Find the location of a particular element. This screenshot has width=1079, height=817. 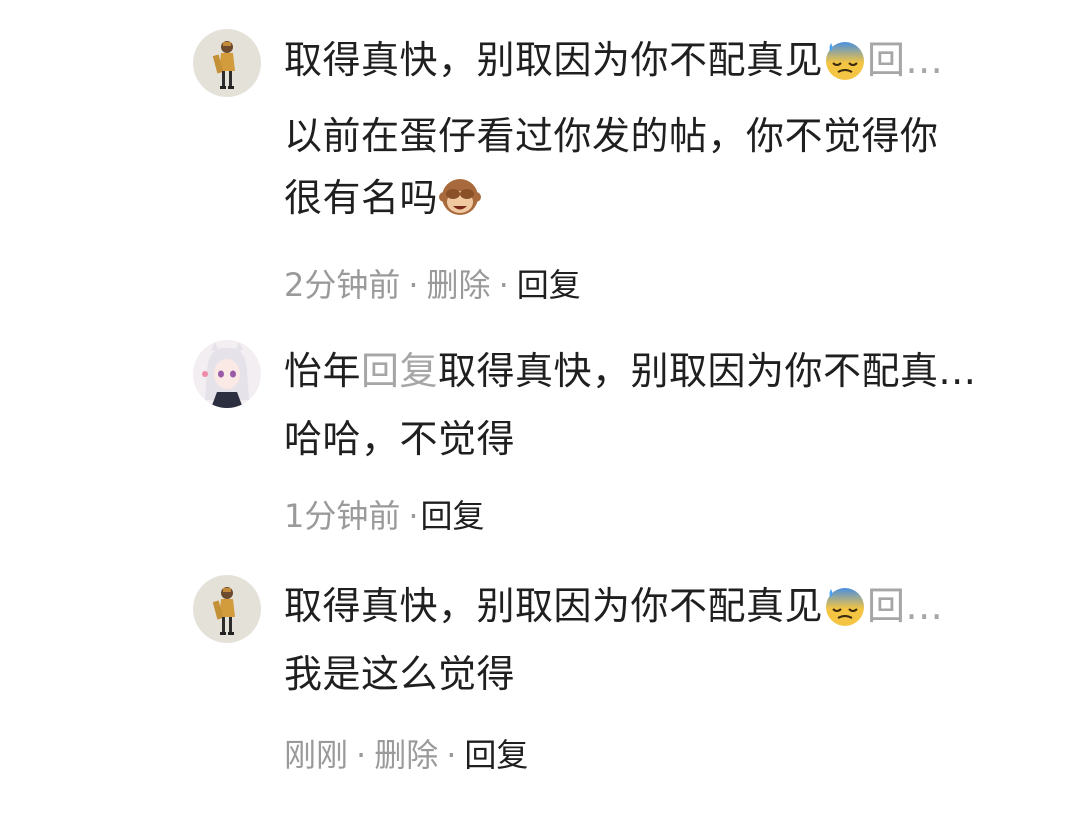

comment-body-line: 很有名吗 is located at coordinates (361, 198).